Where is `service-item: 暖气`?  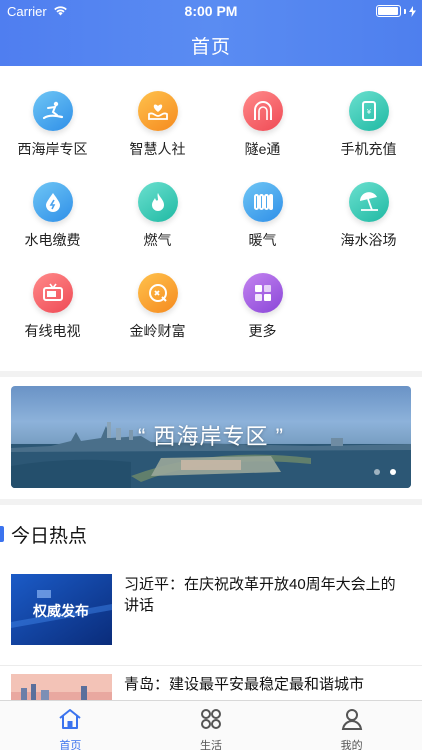
service-item: 暖气 is located at coordinates (262, 216).